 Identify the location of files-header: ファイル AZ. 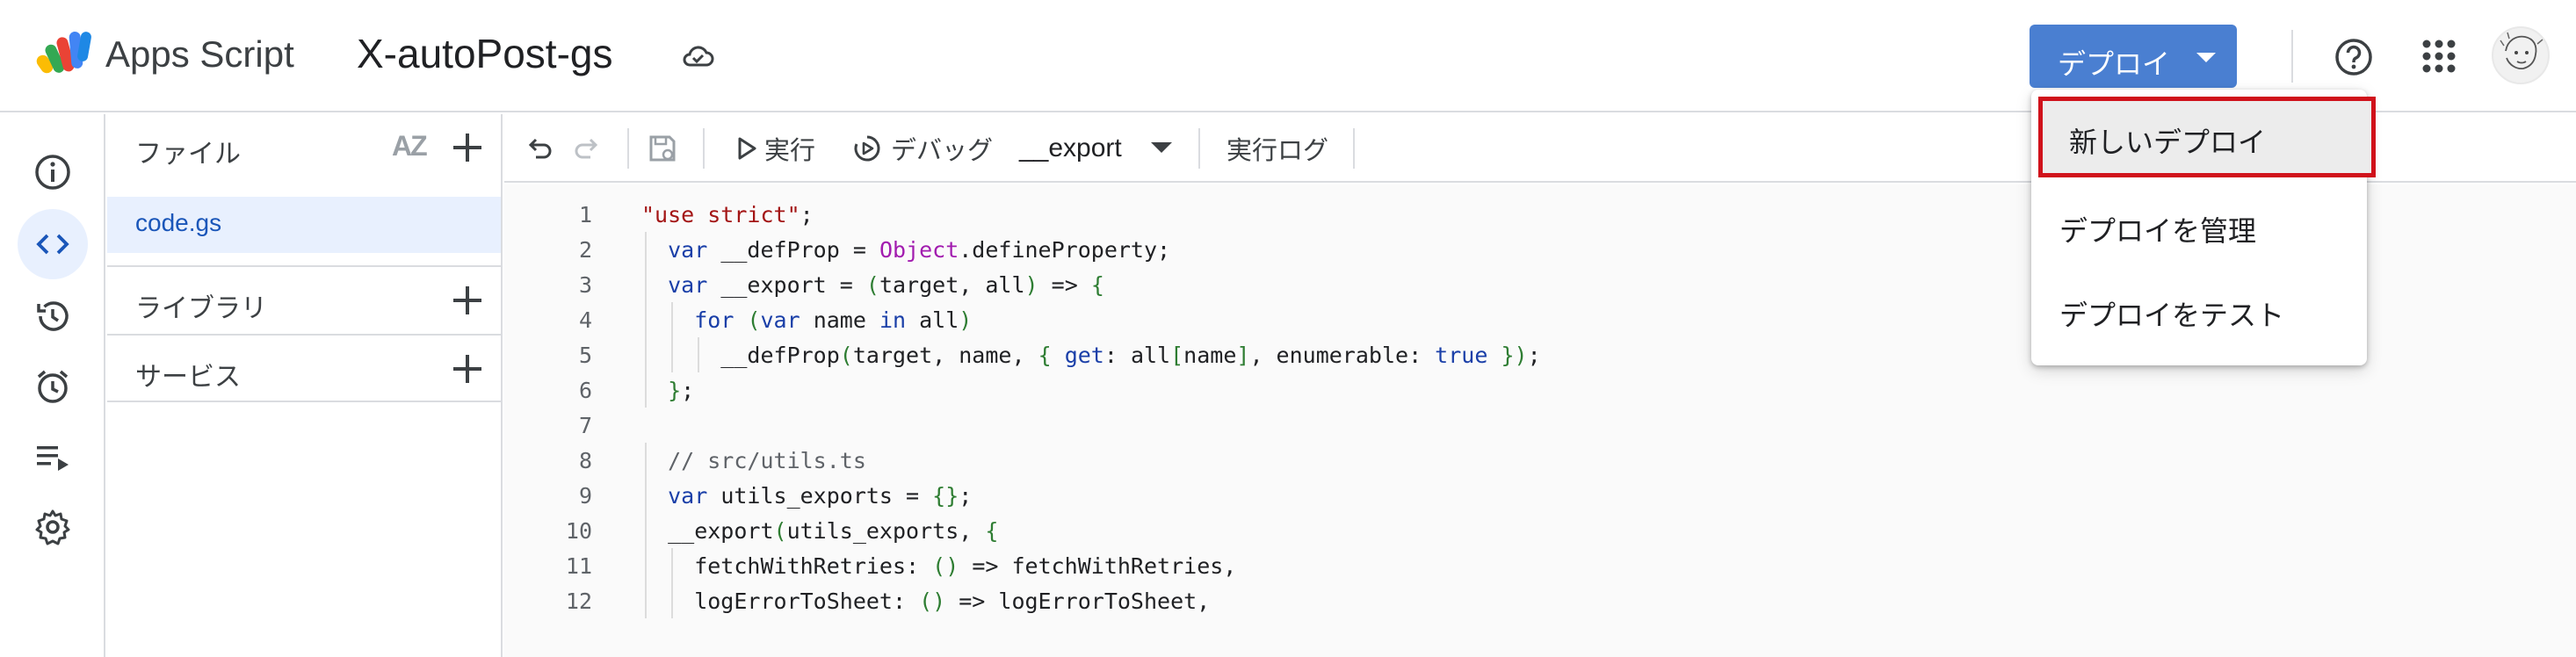
(304, 147).